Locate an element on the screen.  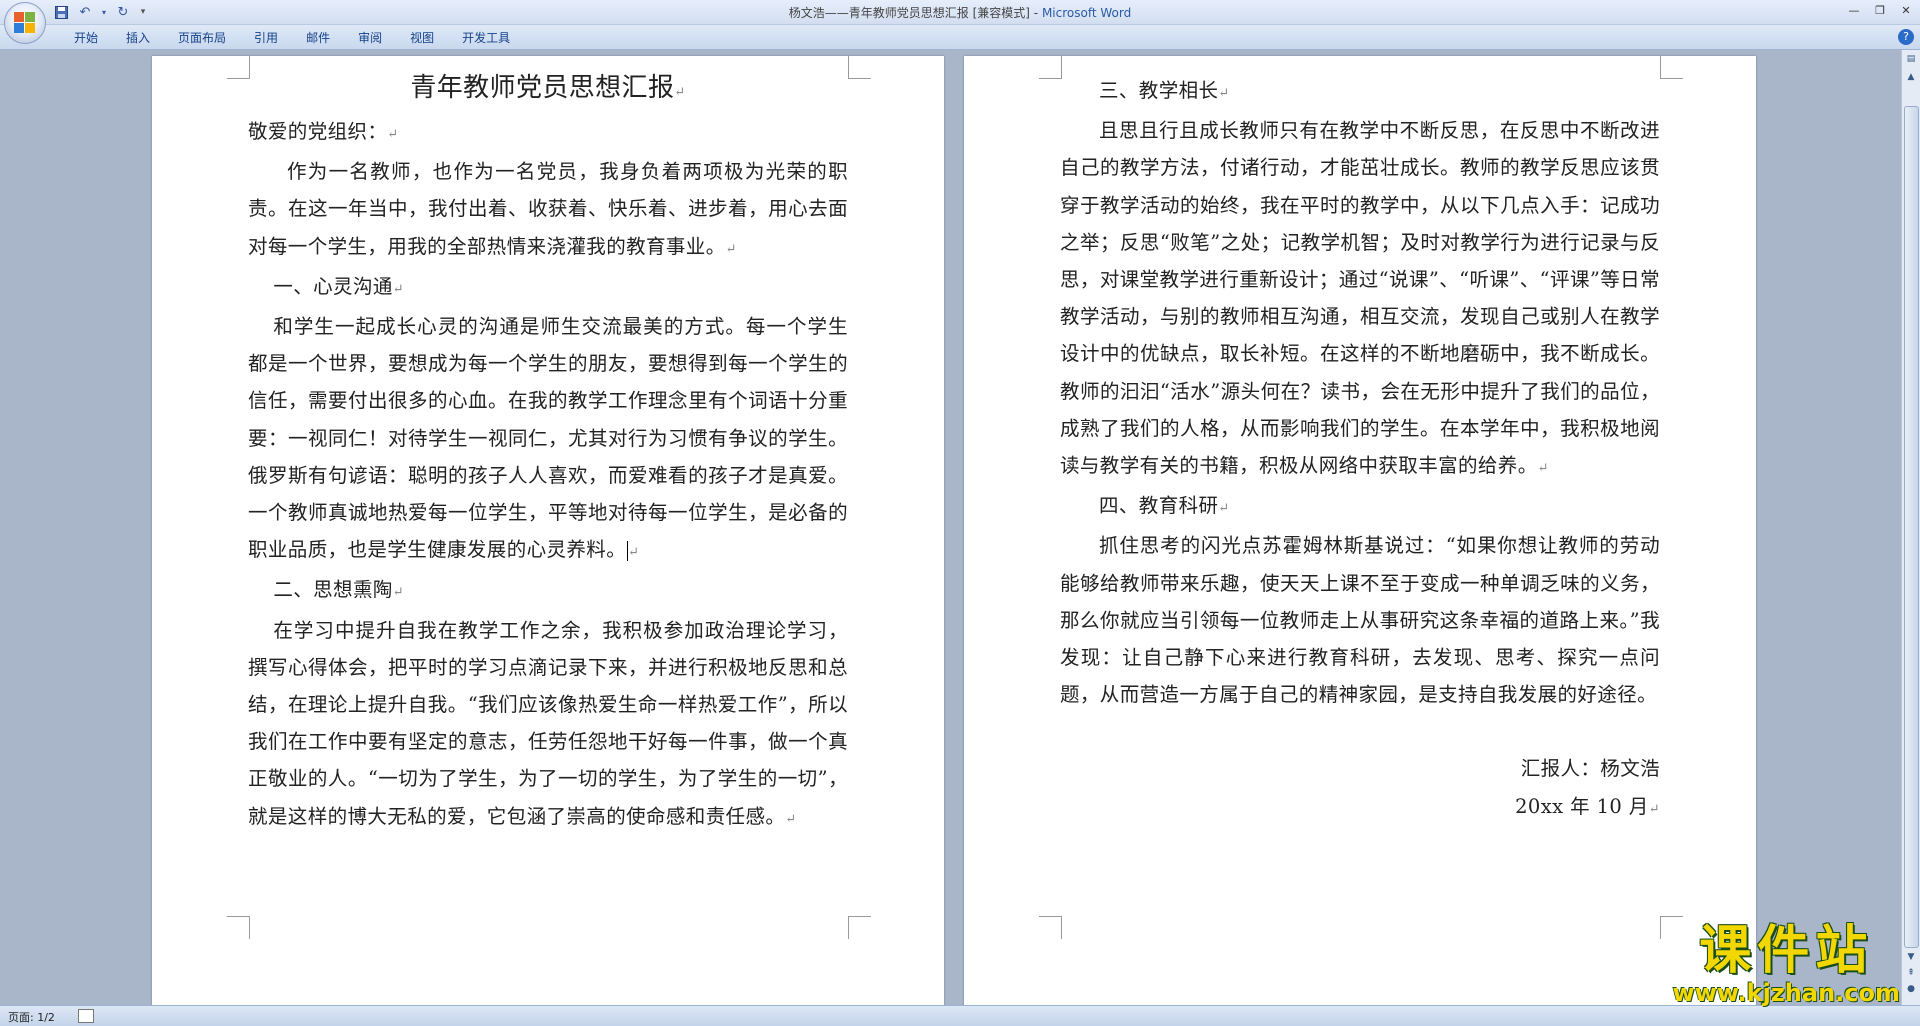
tab-view: 视图 is located at coordinates (422, 38).